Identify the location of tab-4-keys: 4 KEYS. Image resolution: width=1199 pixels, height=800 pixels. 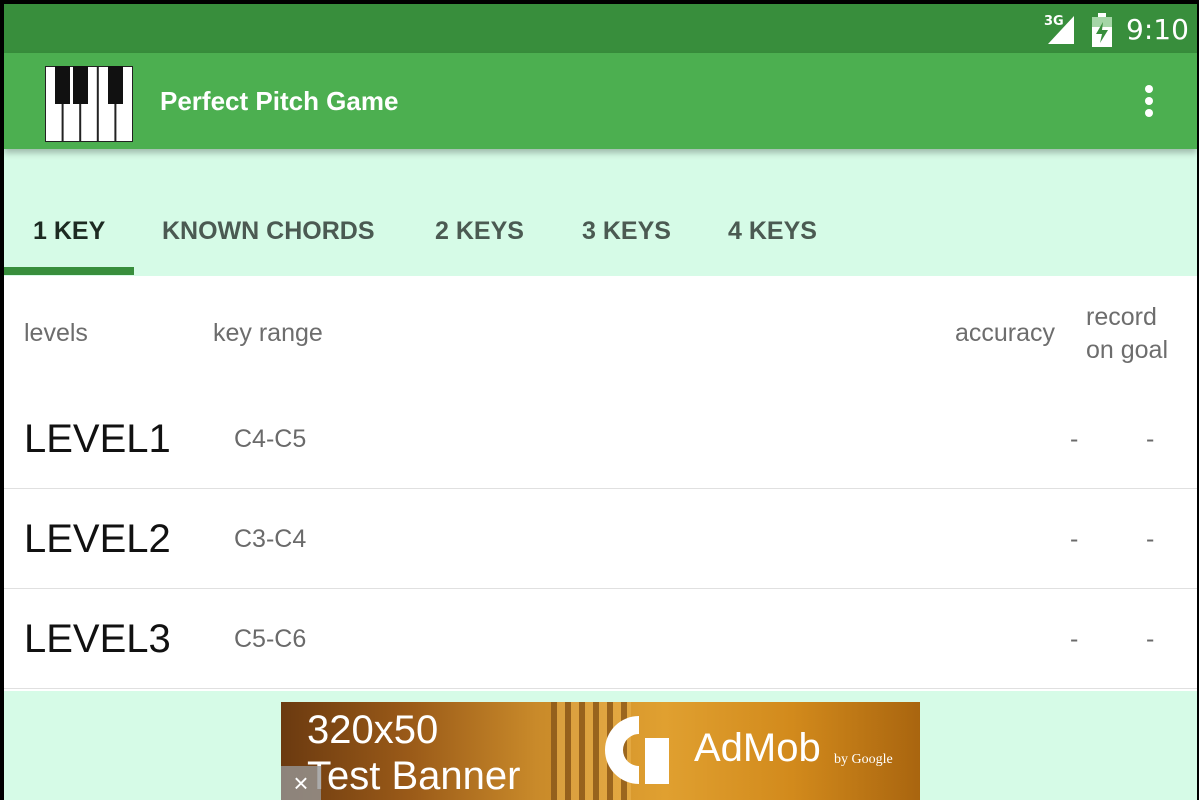
(772, 231).